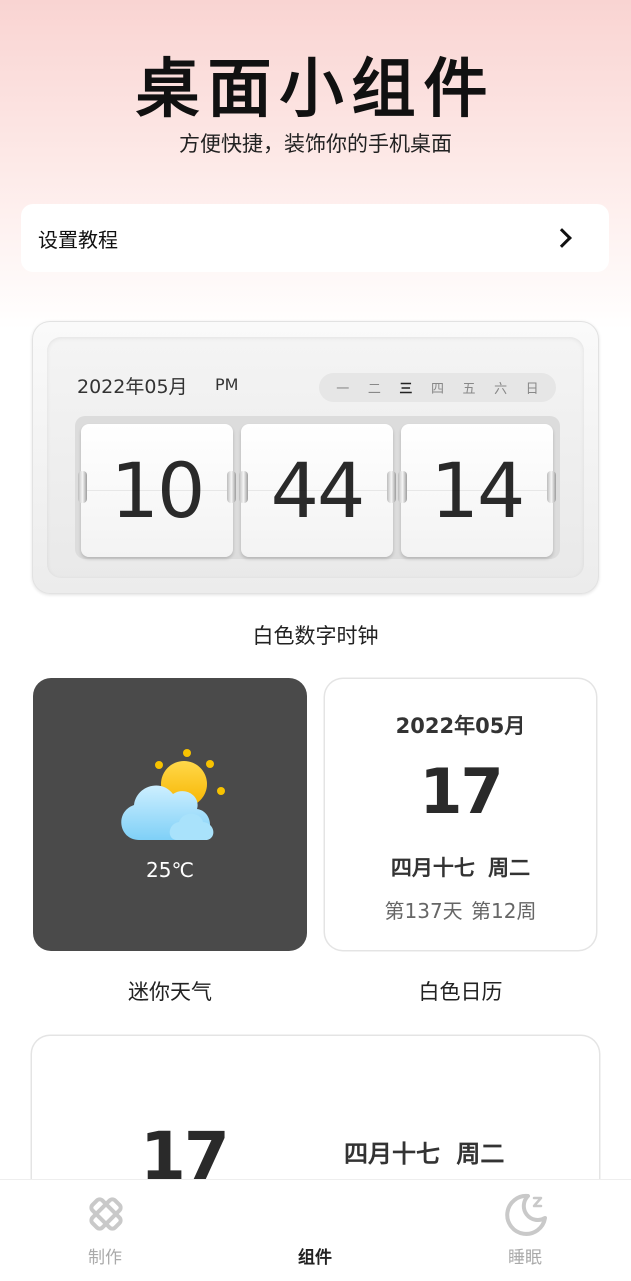  Describe the element at coordinates (132, 387) in the screenshot. I see `clock-date: 2022年05月` at that location.